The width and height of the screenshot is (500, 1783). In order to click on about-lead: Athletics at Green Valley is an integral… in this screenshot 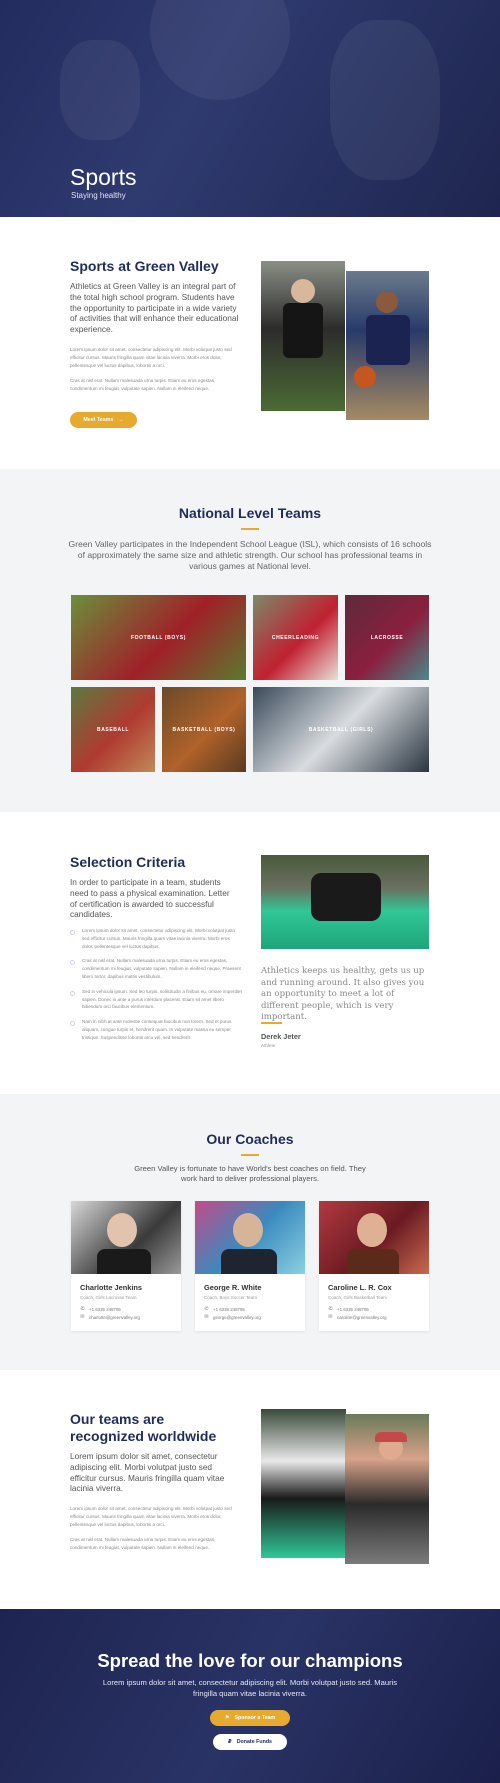, I will do `click(154, 308)`.